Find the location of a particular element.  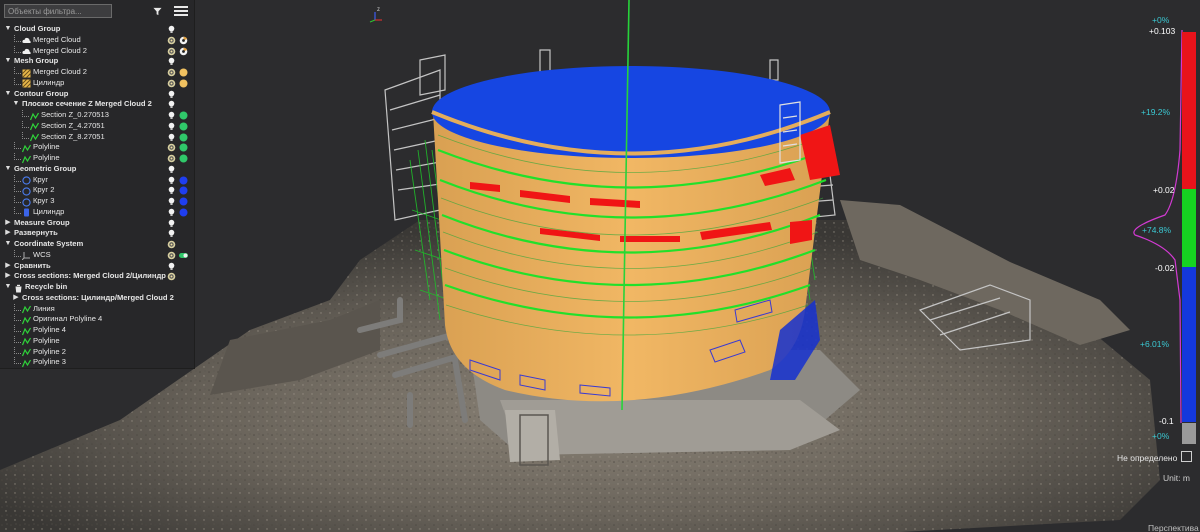

tree-item-row: Линия is located at coordinates (97, 309).